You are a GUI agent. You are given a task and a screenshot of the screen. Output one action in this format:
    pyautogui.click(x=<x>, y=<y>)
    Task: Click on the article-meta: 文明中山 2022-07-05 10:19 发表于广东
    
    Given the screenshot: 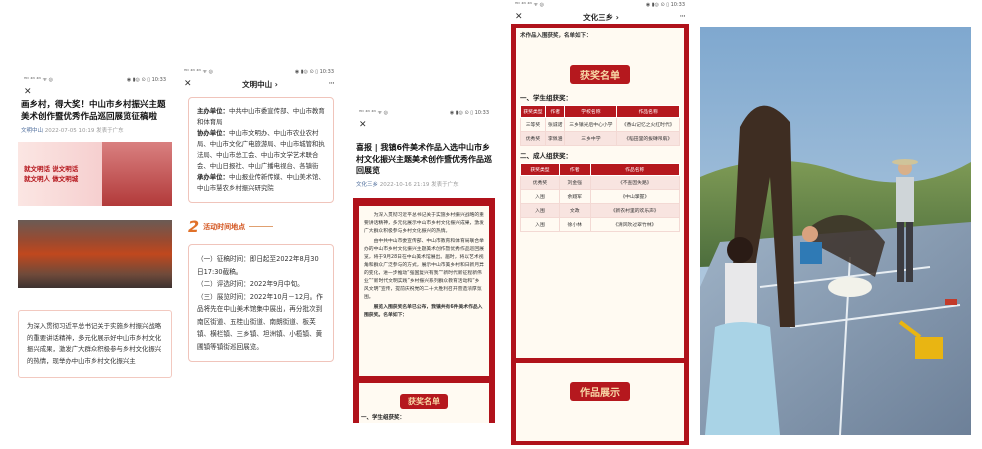 What is the action you would take?
    pyautogui.click(x=95, y=130)
    